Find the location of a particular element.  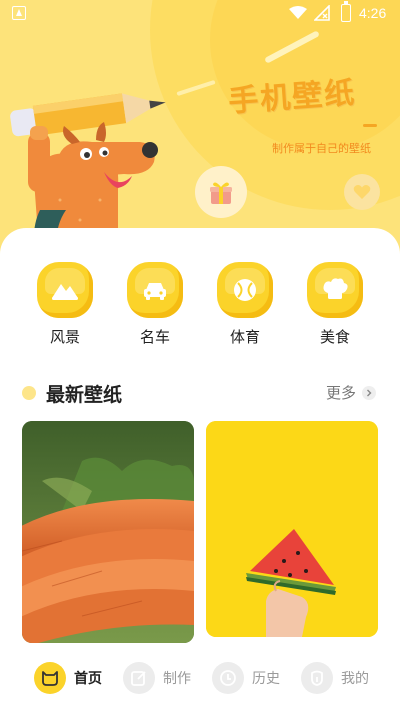

category-sports: 体育 is located at coordinates (245, 304).